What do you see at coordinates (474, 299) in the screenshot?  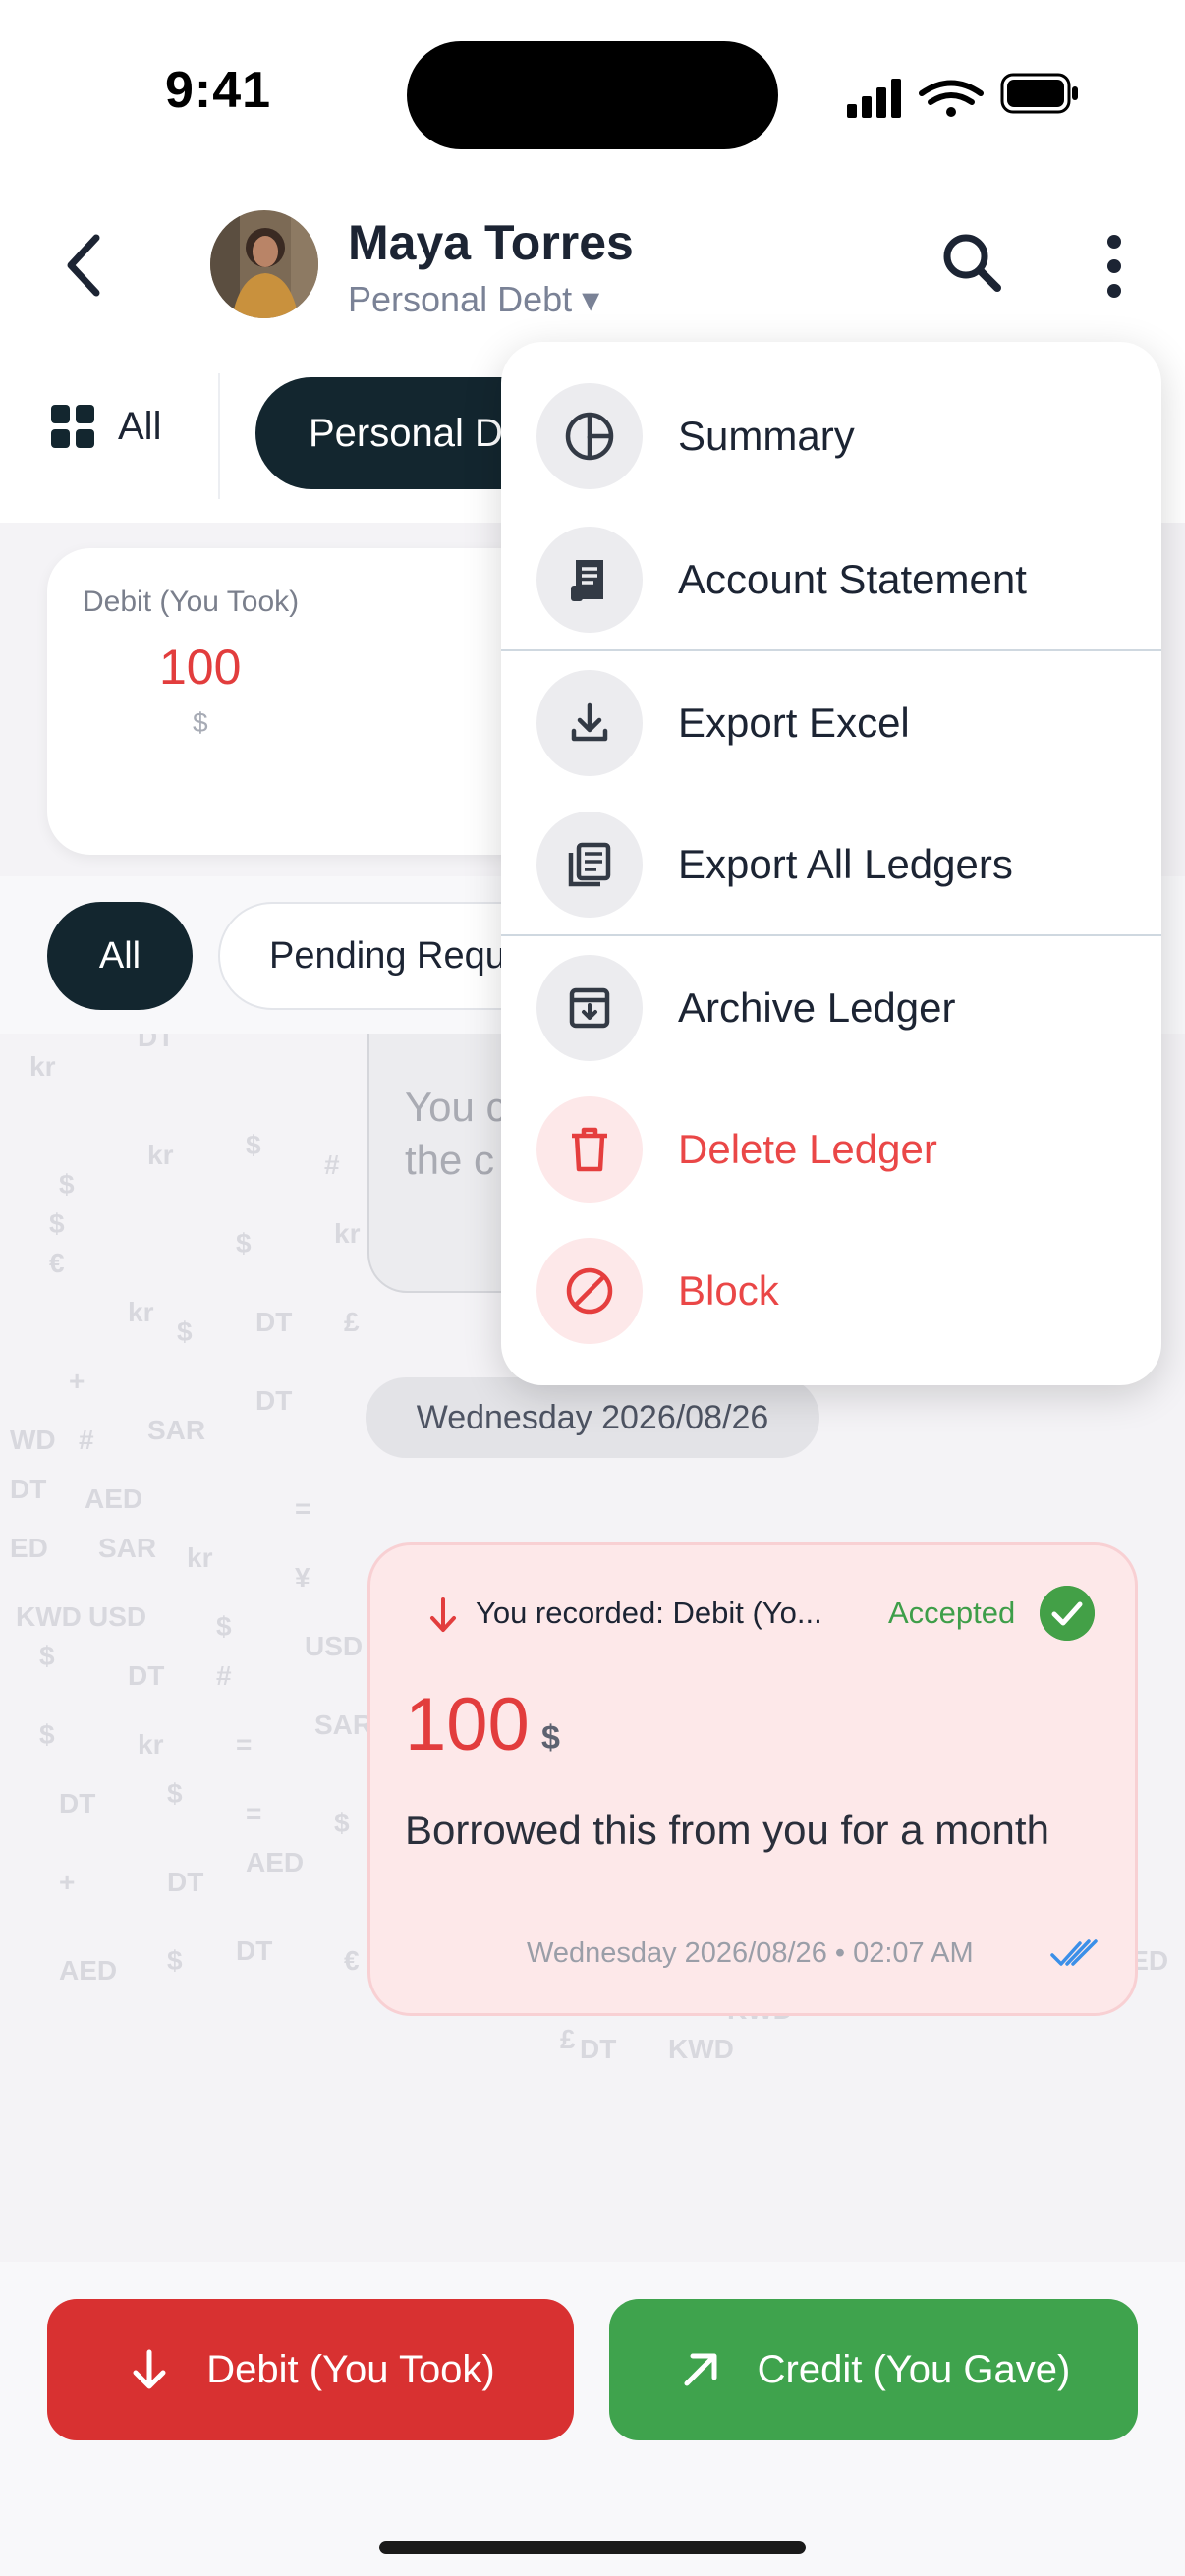 I see `ledger-type-dropdown: Personal Debt ▾` at bounding box center [474, 299].